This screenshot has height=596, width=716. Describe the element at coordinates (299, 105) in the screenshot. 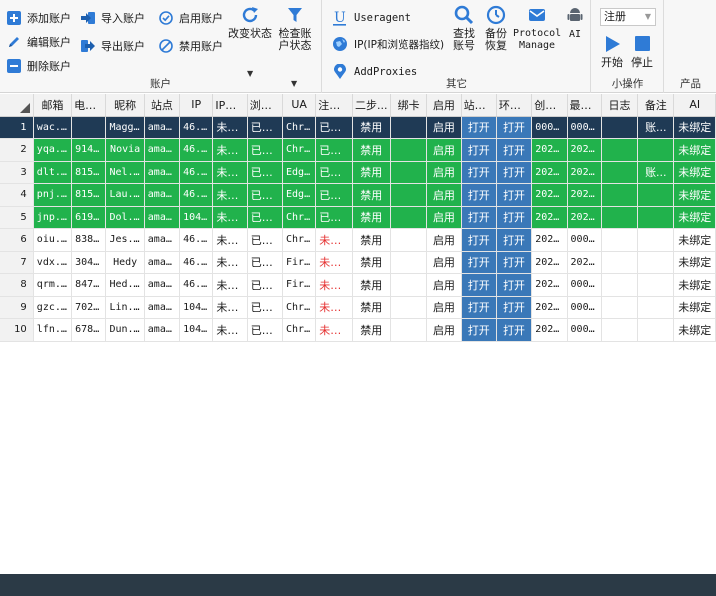

I see `column-header: UA` at that location.